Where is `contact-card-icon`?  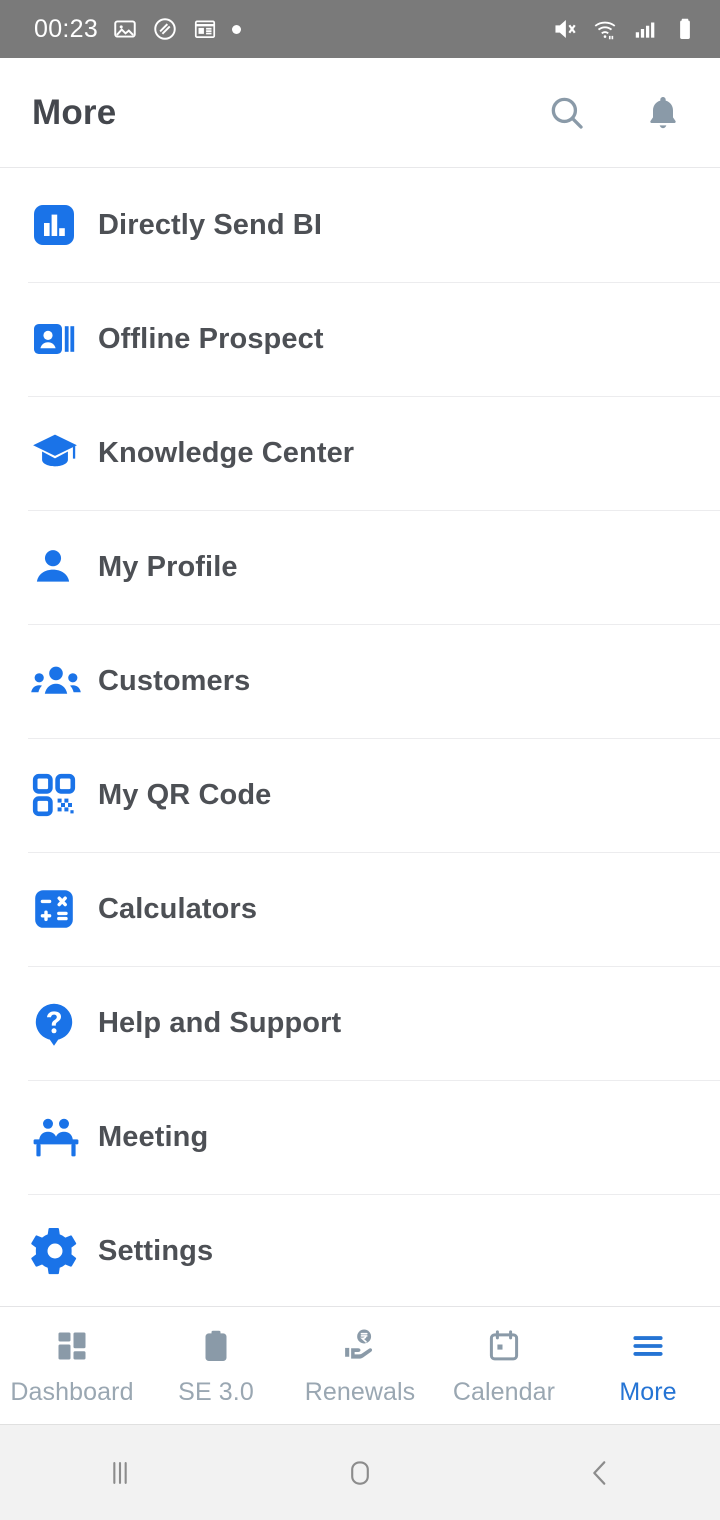
contact-card-icon is located at coordinates (56, 339).